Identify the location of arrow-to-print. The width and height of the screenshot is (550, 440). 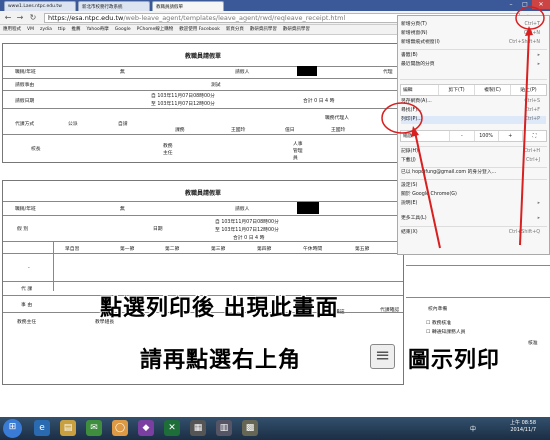
(427, 190).